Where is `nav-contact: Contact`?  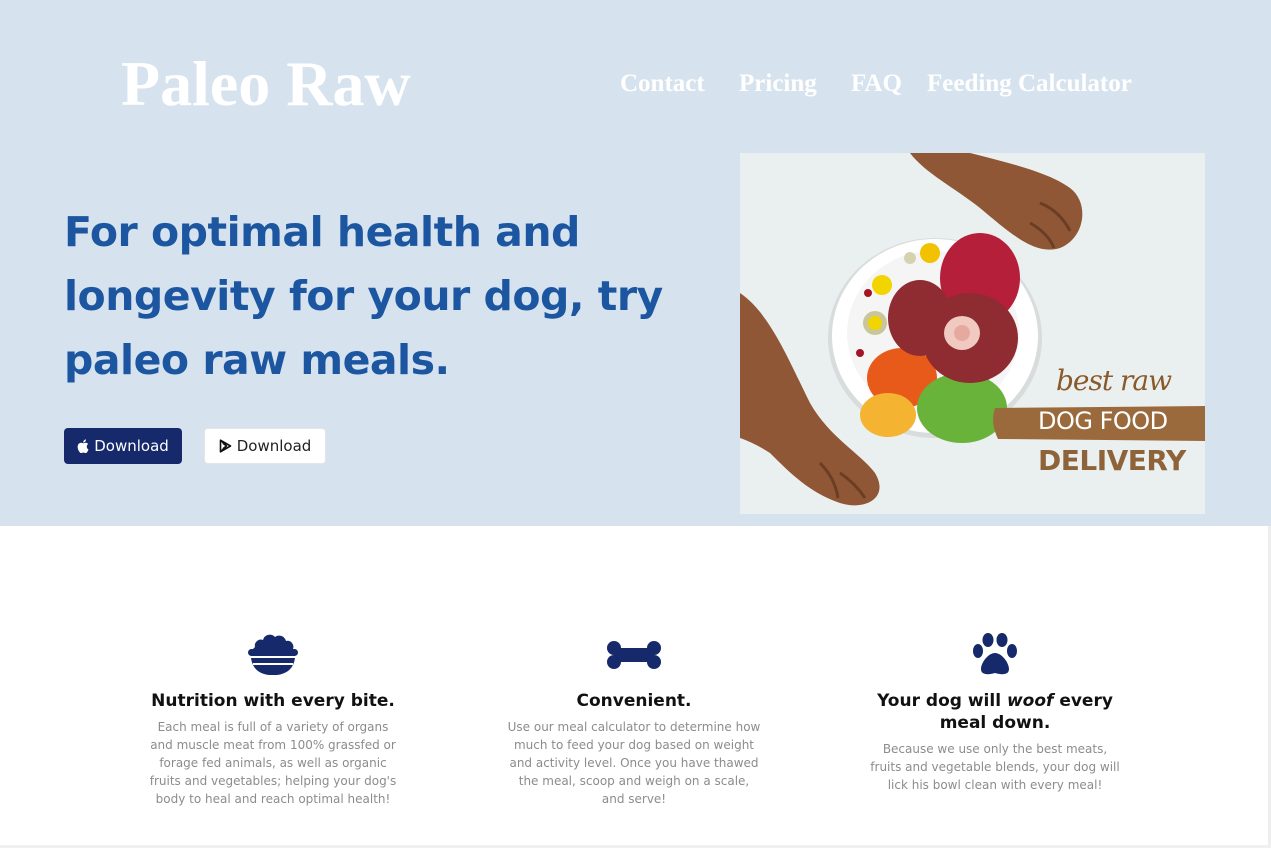
nav-contact: Contact is located at coordinates (662, 84).